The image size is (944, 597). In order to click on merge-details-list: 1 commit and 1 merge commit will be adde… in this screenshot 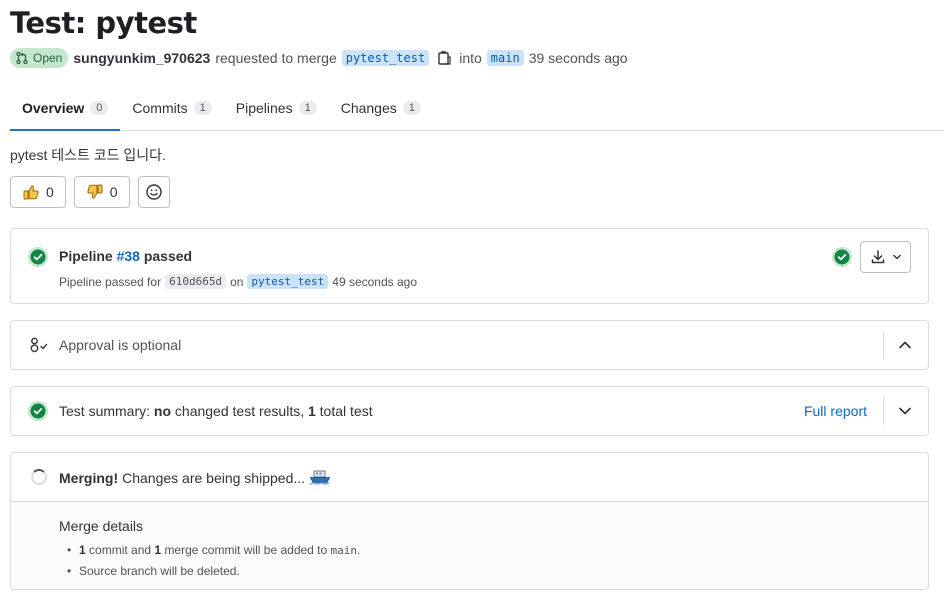, I will do `click(214, 563)`.